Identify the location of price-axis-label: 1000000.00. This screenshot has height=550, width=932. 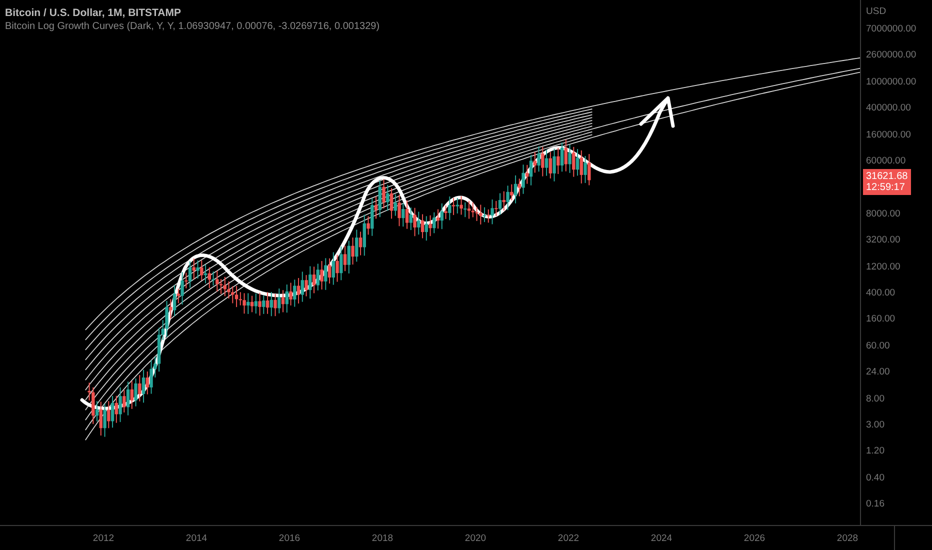
(891, 82).